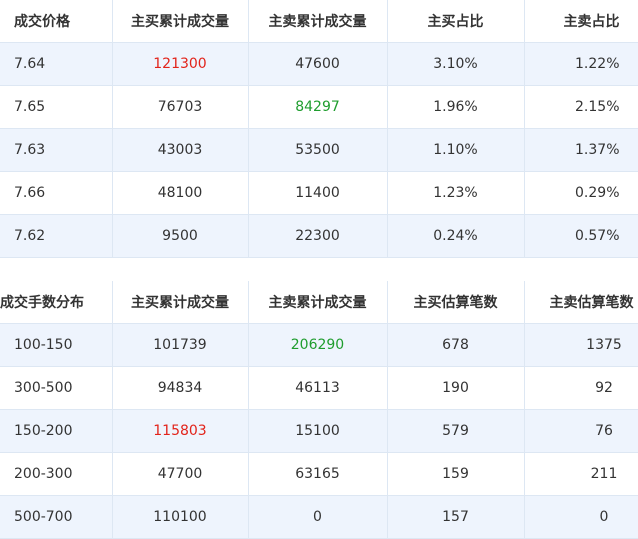  I want to click on lot-size-cell: 150-200, so click(56, 431).